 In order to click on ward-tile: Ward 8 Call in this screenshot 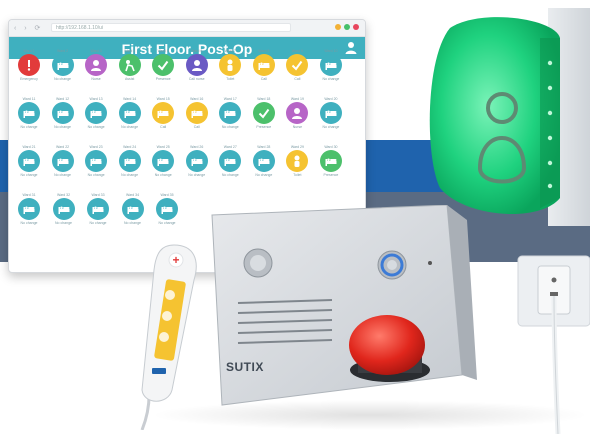, I will do `click(264, 72)`.